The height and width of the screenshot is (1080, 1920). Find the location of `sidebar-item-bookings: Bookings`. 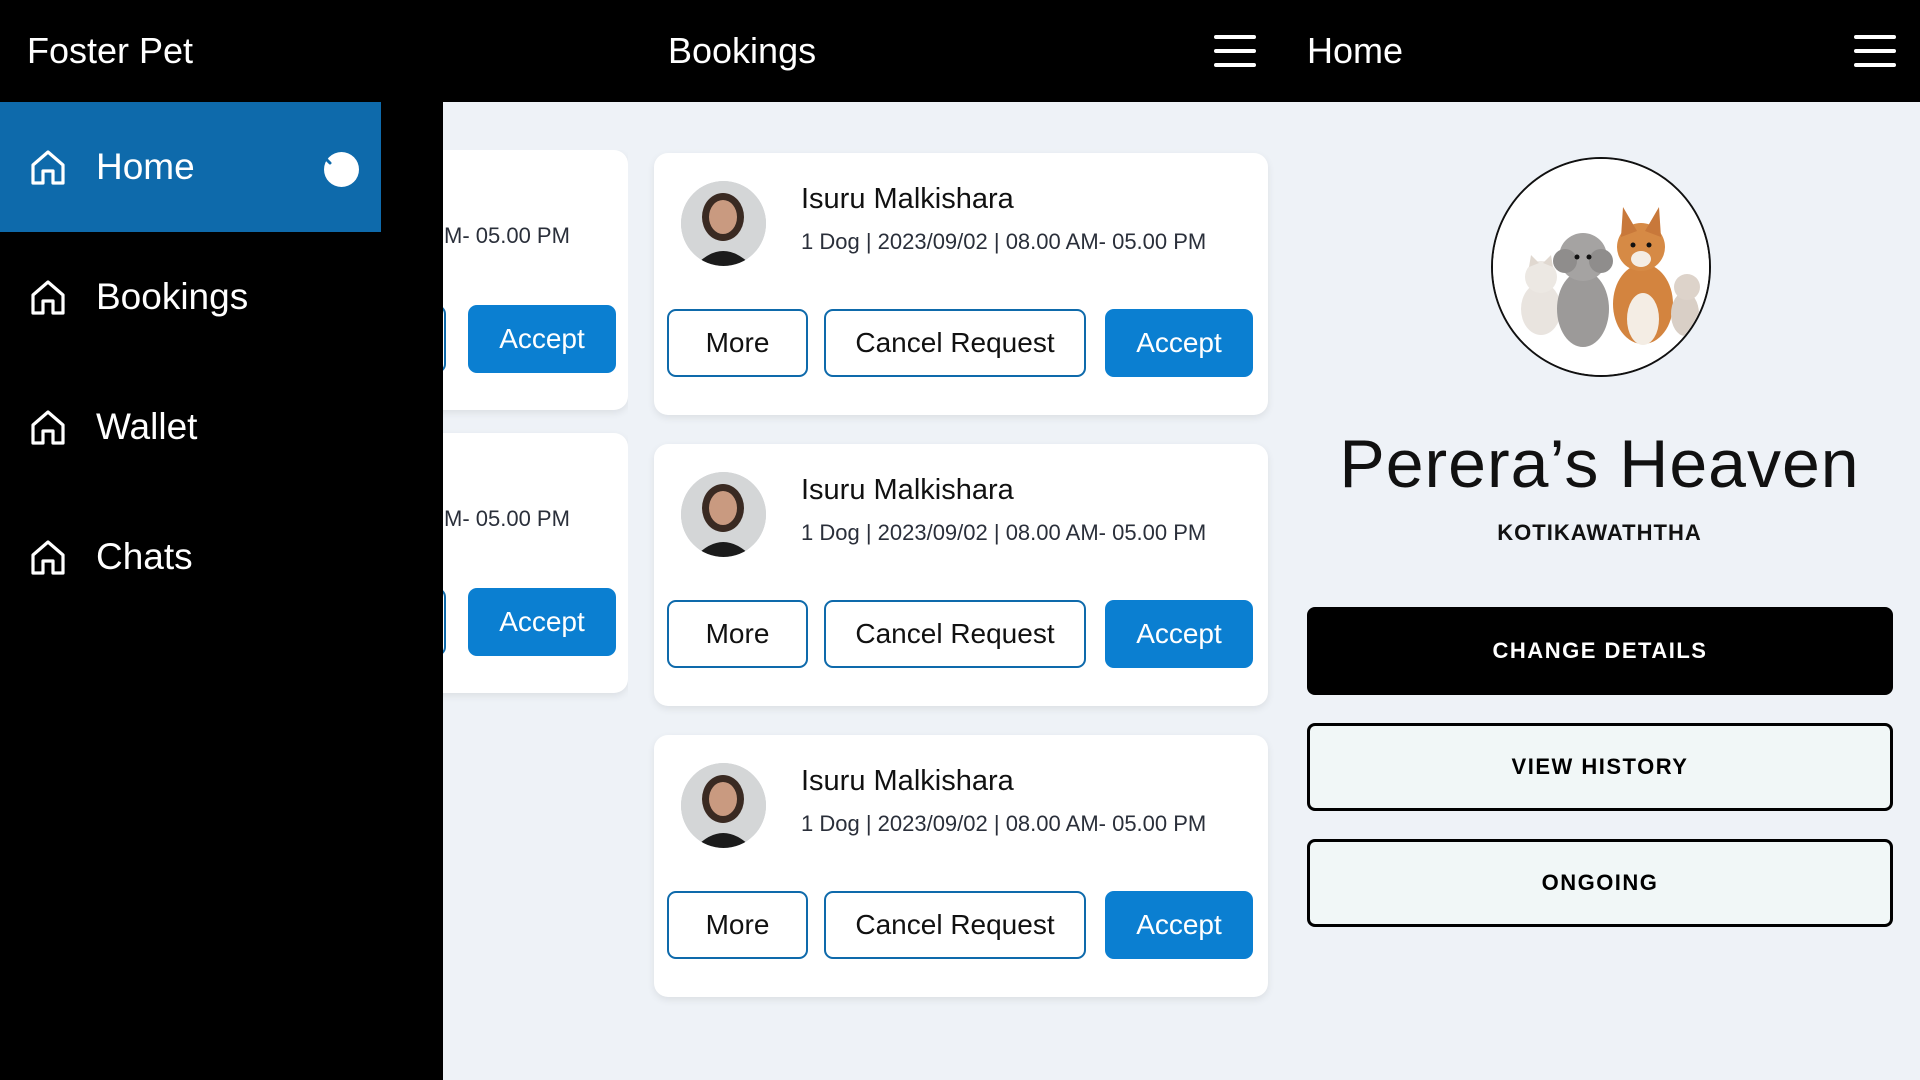

sidebar-item-bookings: Bookings is located at coordinates (221, 297).